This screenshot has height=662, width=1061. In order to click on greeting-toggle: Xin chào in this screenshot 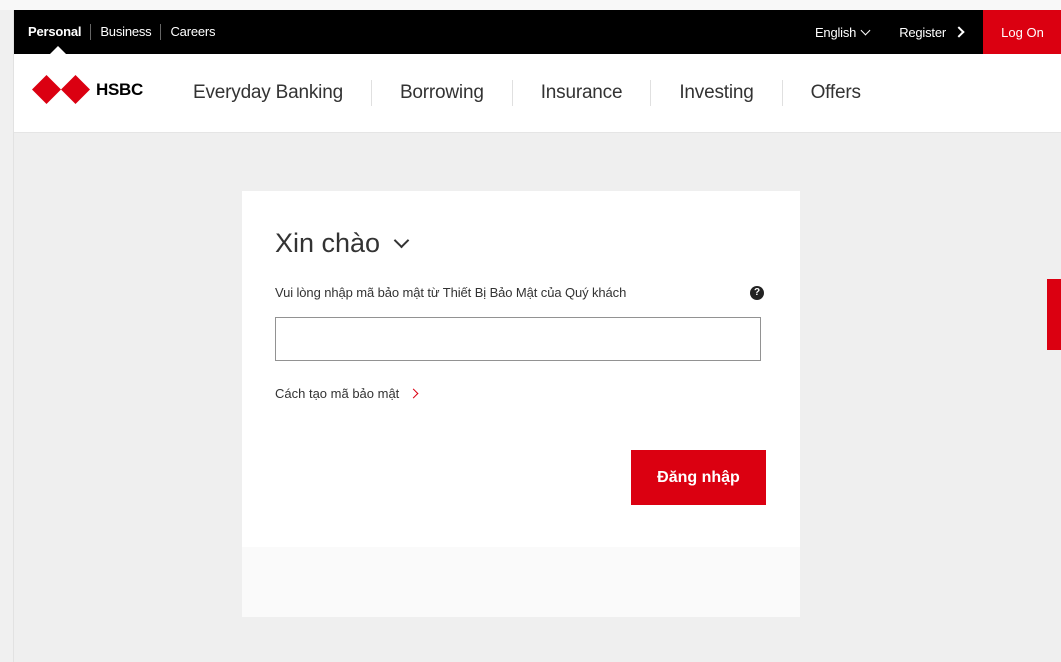, I will do `click(342, 243)`.